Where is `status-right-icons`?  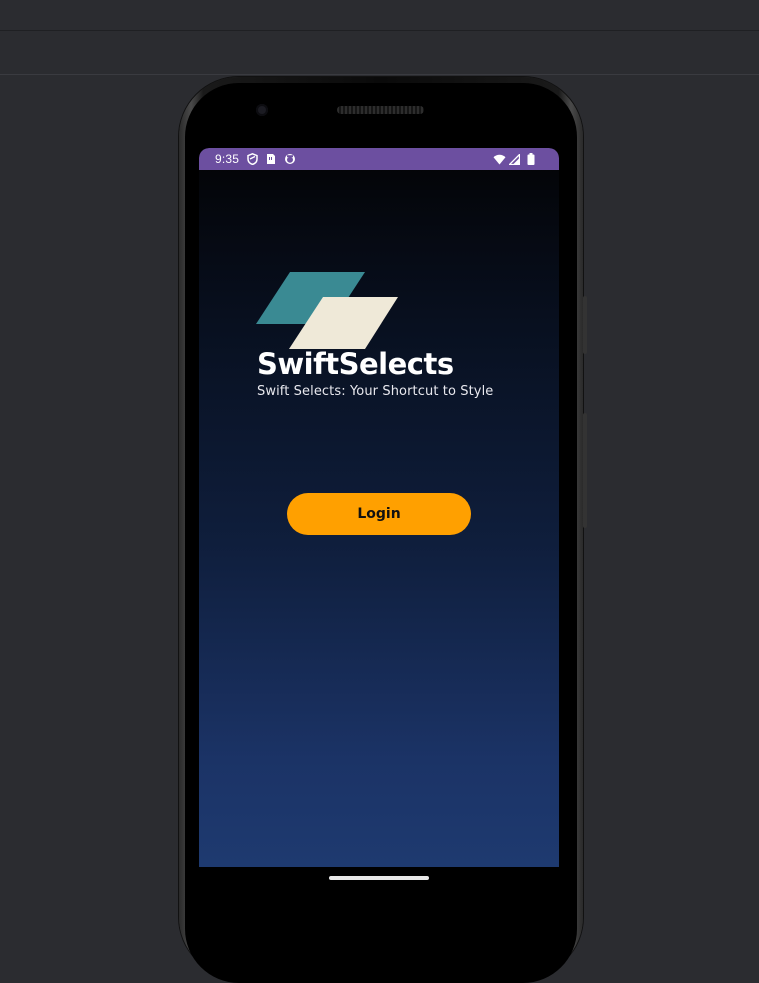
status-right-icons is located at coordinates (514, 159).